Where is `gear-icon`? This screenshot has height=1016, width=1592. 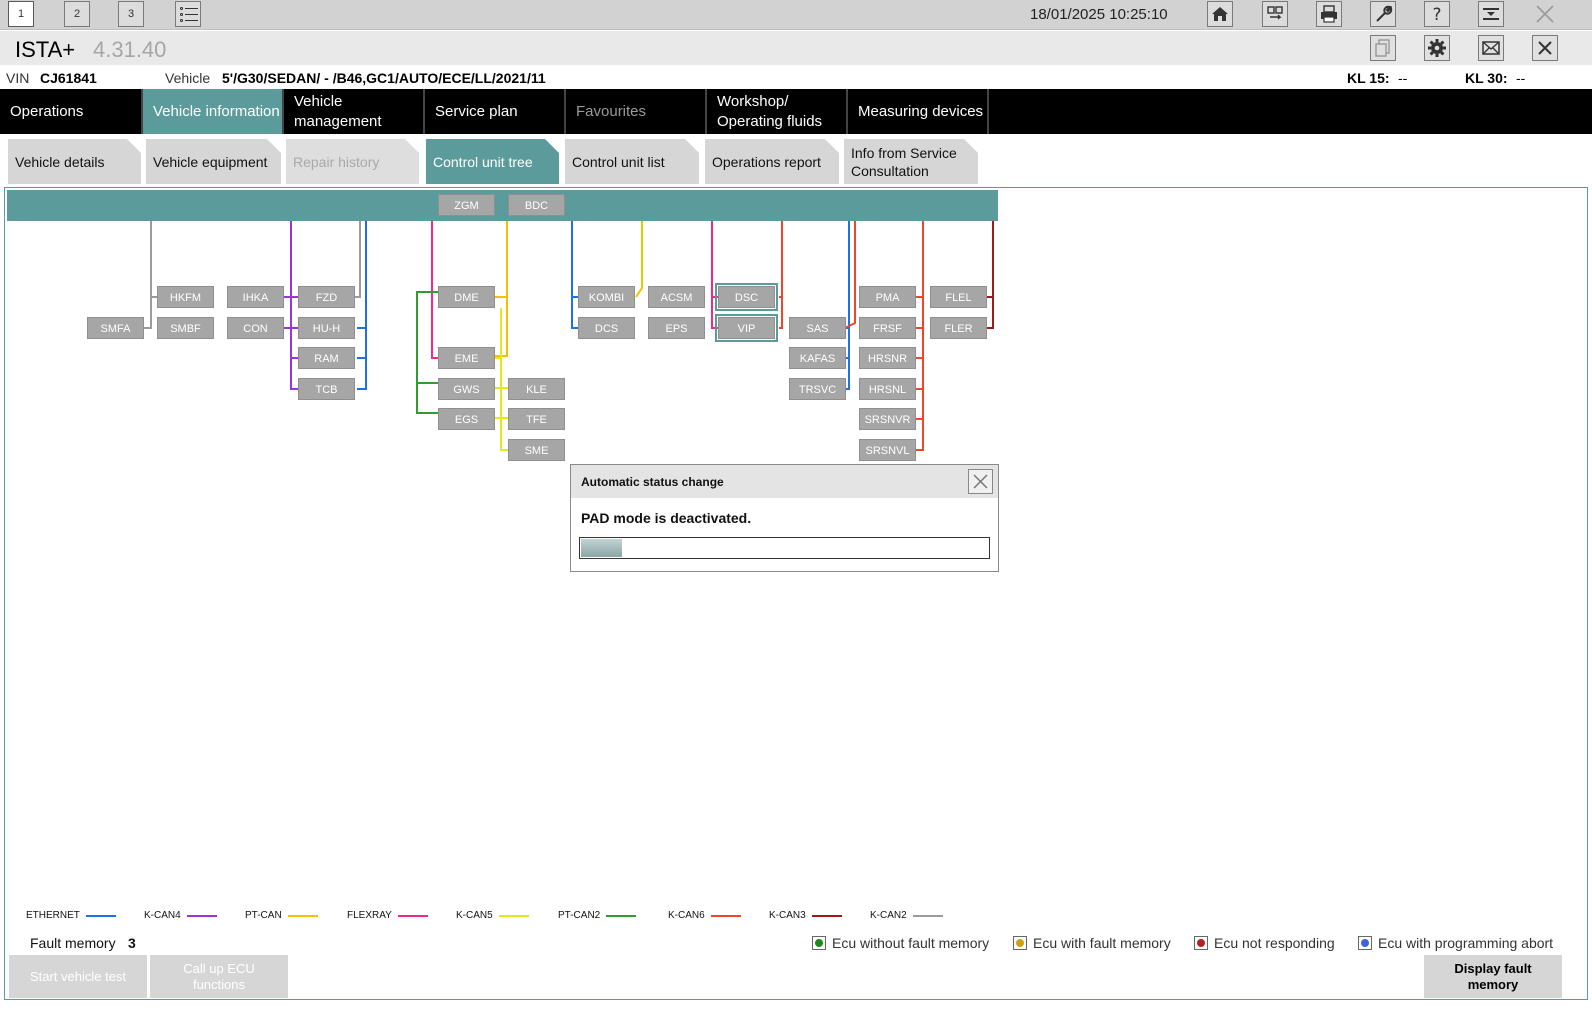 gear-icon is located at coordinates (1437, 48).